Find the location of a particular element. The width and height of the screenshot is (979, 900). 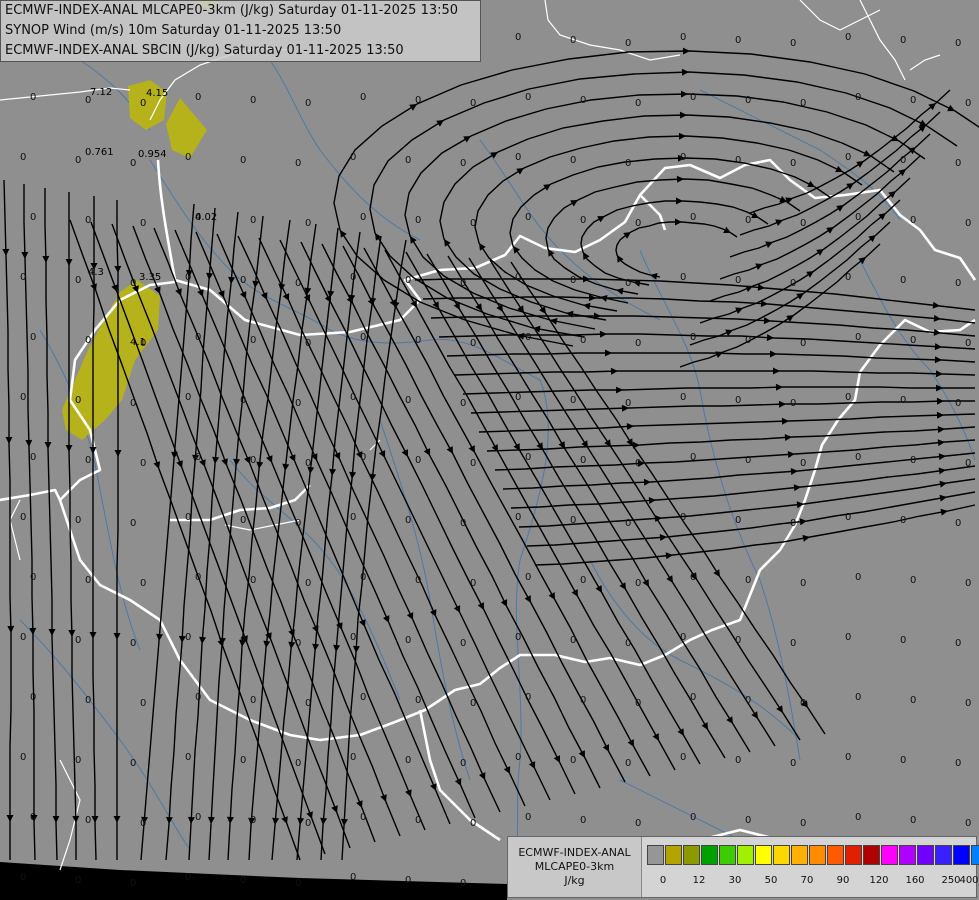

legend-title-parameter: MLCAPE0-3km is located at coordinates (574, 866).